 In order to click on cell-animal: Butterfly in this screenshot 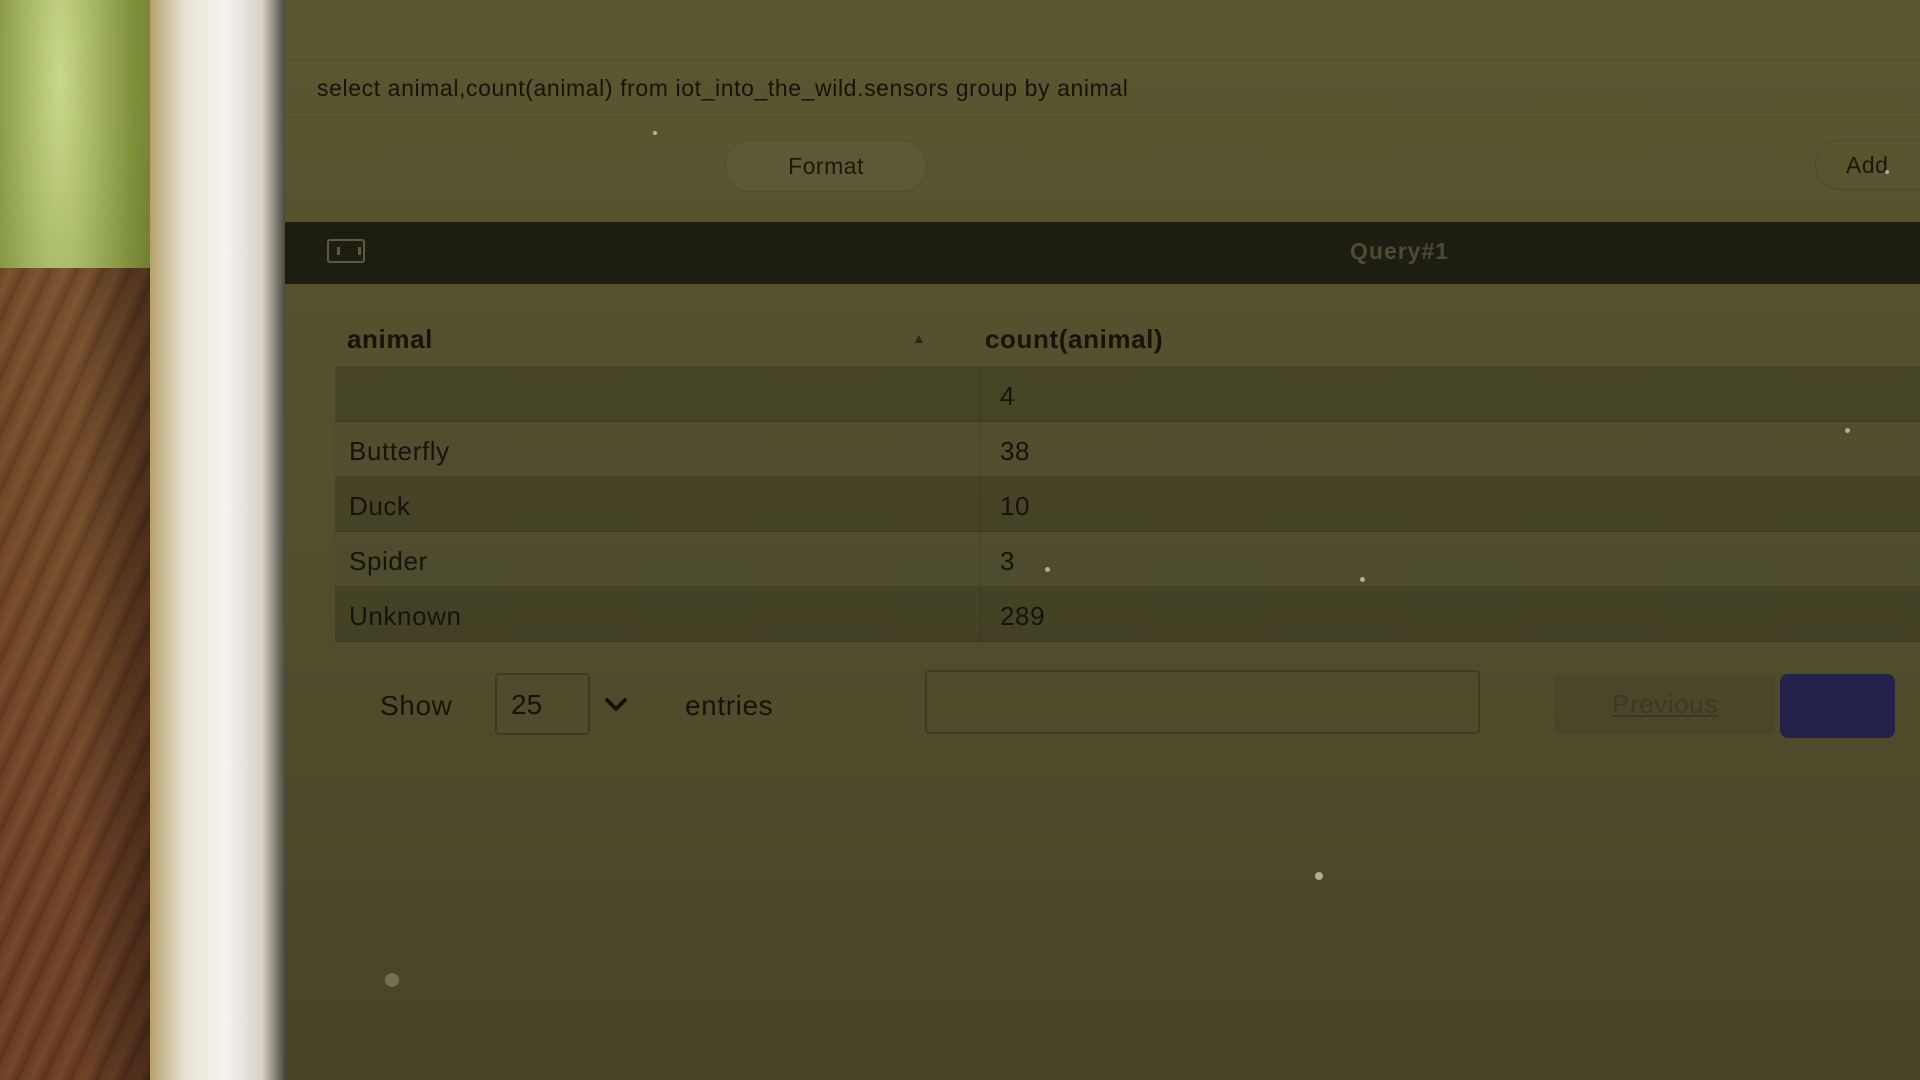, I will do `click(399, 451)`.